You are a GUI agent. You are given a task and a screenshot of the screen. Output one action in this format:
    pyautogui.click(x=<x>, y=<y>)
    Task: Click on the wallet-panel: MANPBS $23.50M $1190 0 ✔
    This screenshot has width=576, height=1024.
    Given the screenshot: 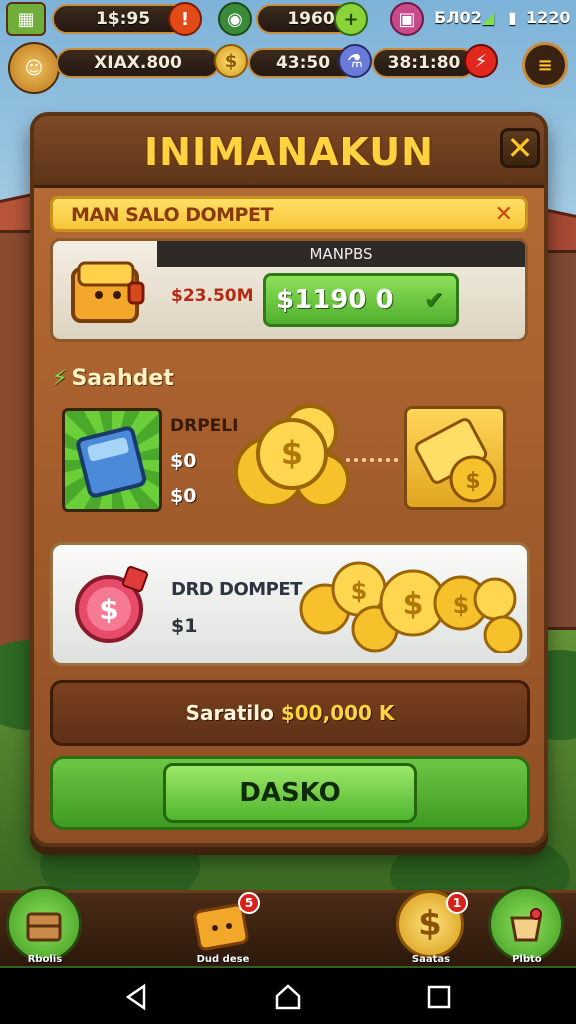 What is the action you would take?
    pyautogui.click(x=289, y=290)
    